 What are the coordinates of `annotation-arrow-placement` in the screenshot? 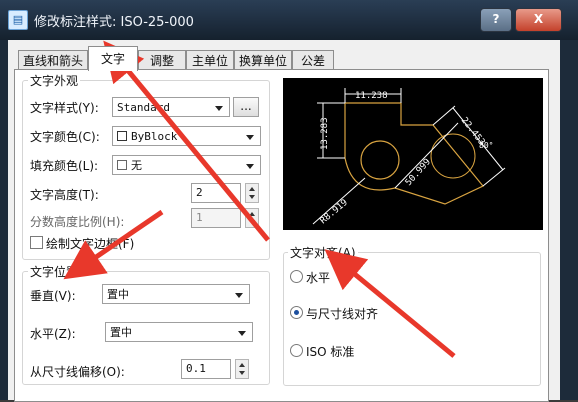 It's located at (113, 244).